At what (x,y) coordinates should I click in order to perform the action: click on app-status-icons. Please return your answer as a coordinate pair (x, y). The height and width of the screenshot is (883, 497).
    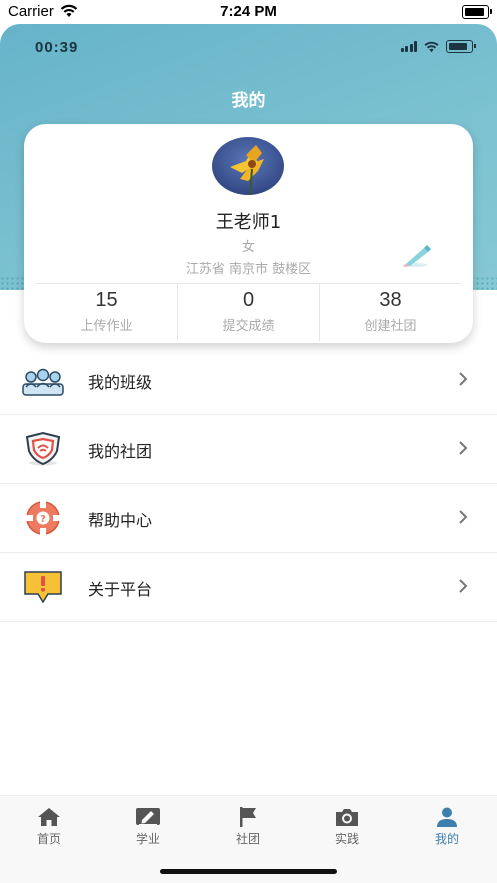
    Looking at the image, I should click on (438, 46).